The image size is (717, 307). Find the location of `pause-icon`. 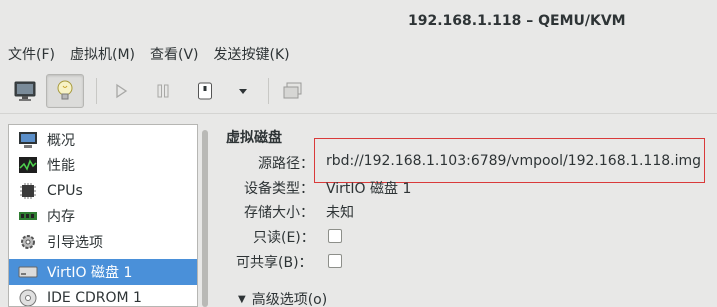

pause-icon is located at coordinates (163, 91).